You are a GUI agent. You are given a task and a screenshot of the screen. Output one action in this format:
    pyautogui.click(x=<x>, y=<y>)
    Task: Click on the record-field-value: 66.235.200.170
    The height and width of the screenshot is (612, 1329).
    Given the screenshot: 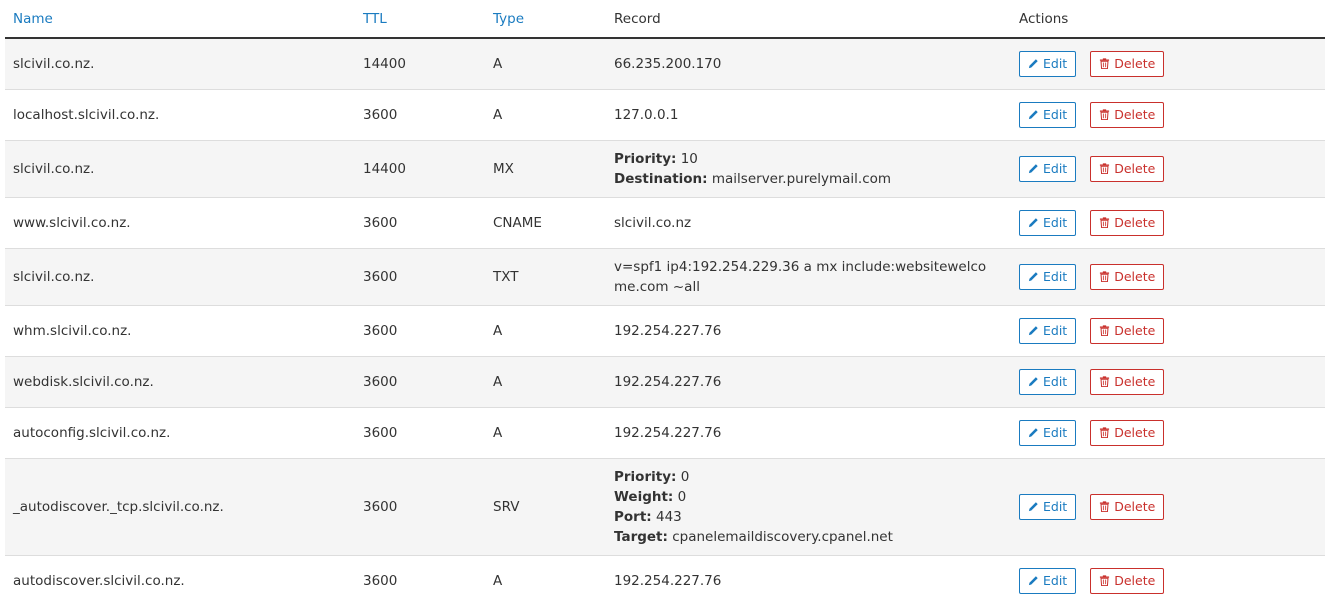 What is the action you would take?
    pyautogui.click(x=668, y=63)
    